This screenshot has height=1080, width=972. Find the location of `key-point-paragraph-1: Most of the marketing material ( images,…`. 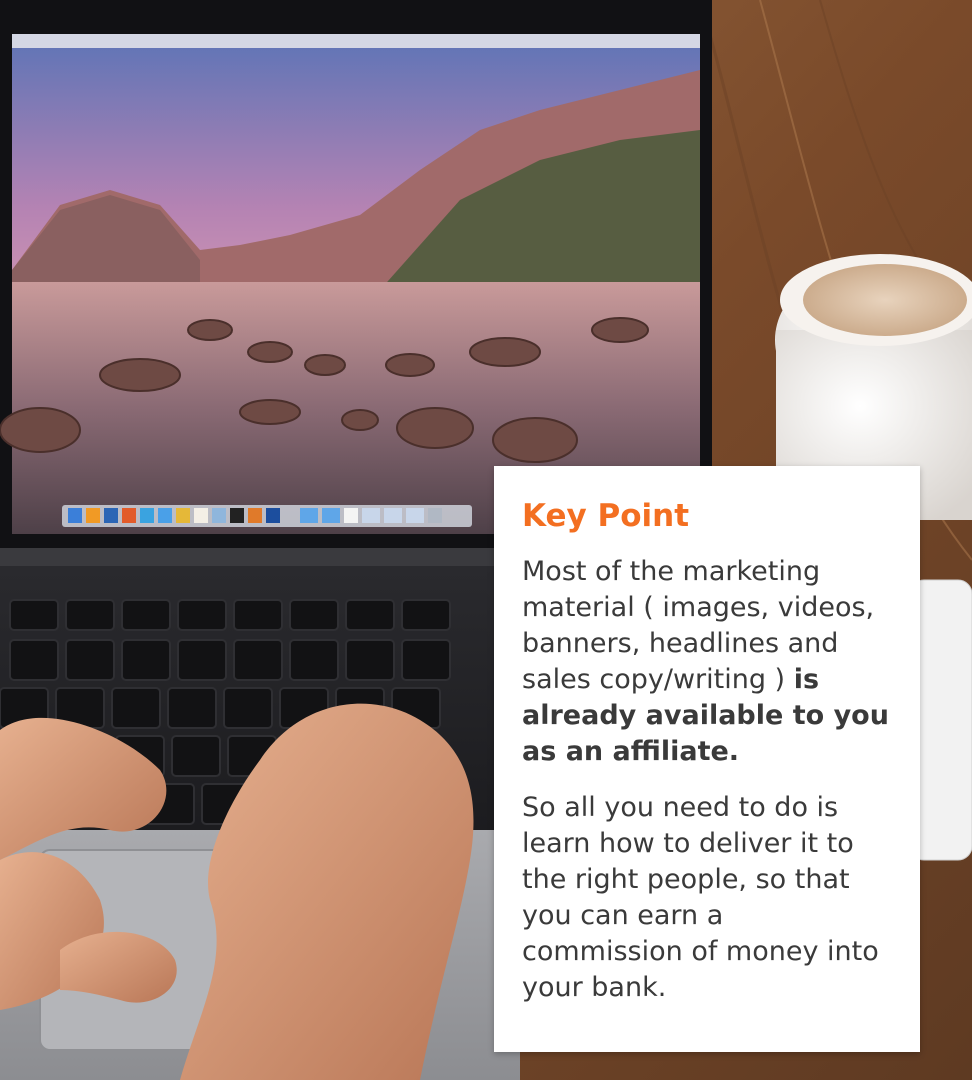

key-point-paragraph-1: Most of the marketing material ( images,… is located at coordinates (707, 662).